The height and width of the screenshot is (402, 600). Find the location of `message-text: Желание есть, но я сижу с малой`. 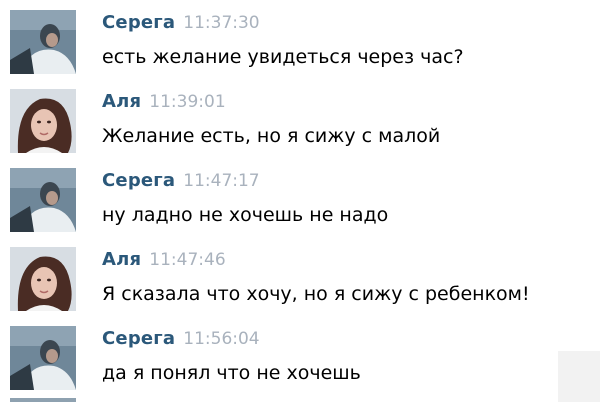

message-text: Желание есть, но я сижу с малой is located at coordinates (271, 136).